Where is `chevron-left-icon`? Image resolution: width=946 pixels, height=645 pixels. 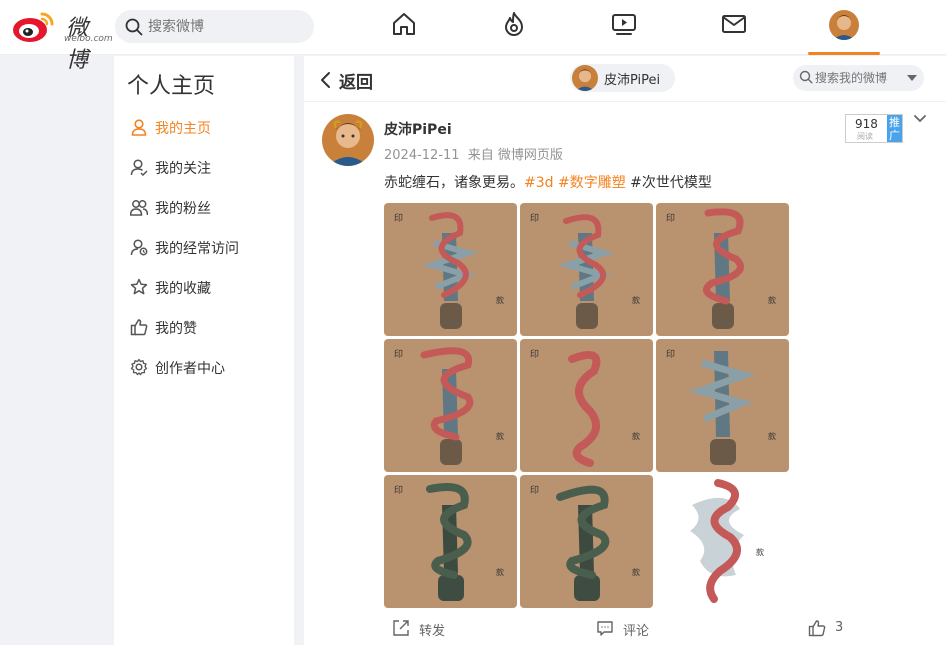
chevron-left-icon is located at coordinates (325, 80).